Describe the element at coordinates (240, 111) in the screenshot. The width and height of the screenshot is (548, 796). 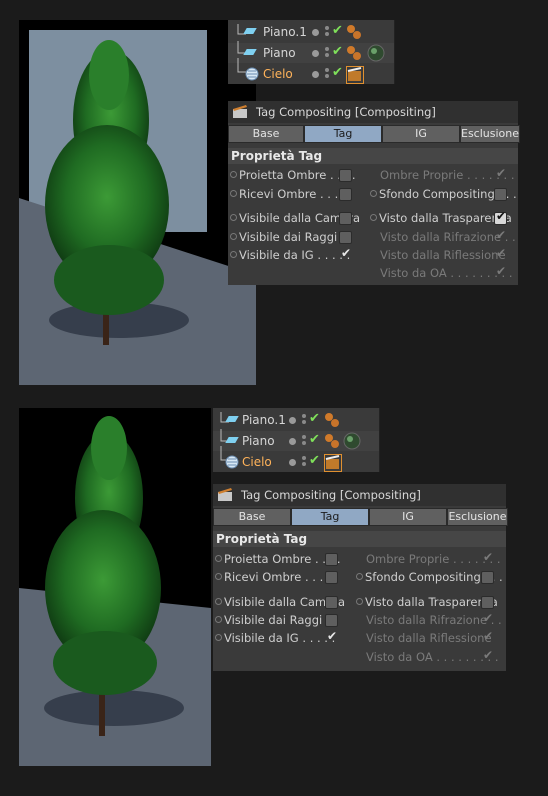
I see `compositing-clapper-icon` at that location.